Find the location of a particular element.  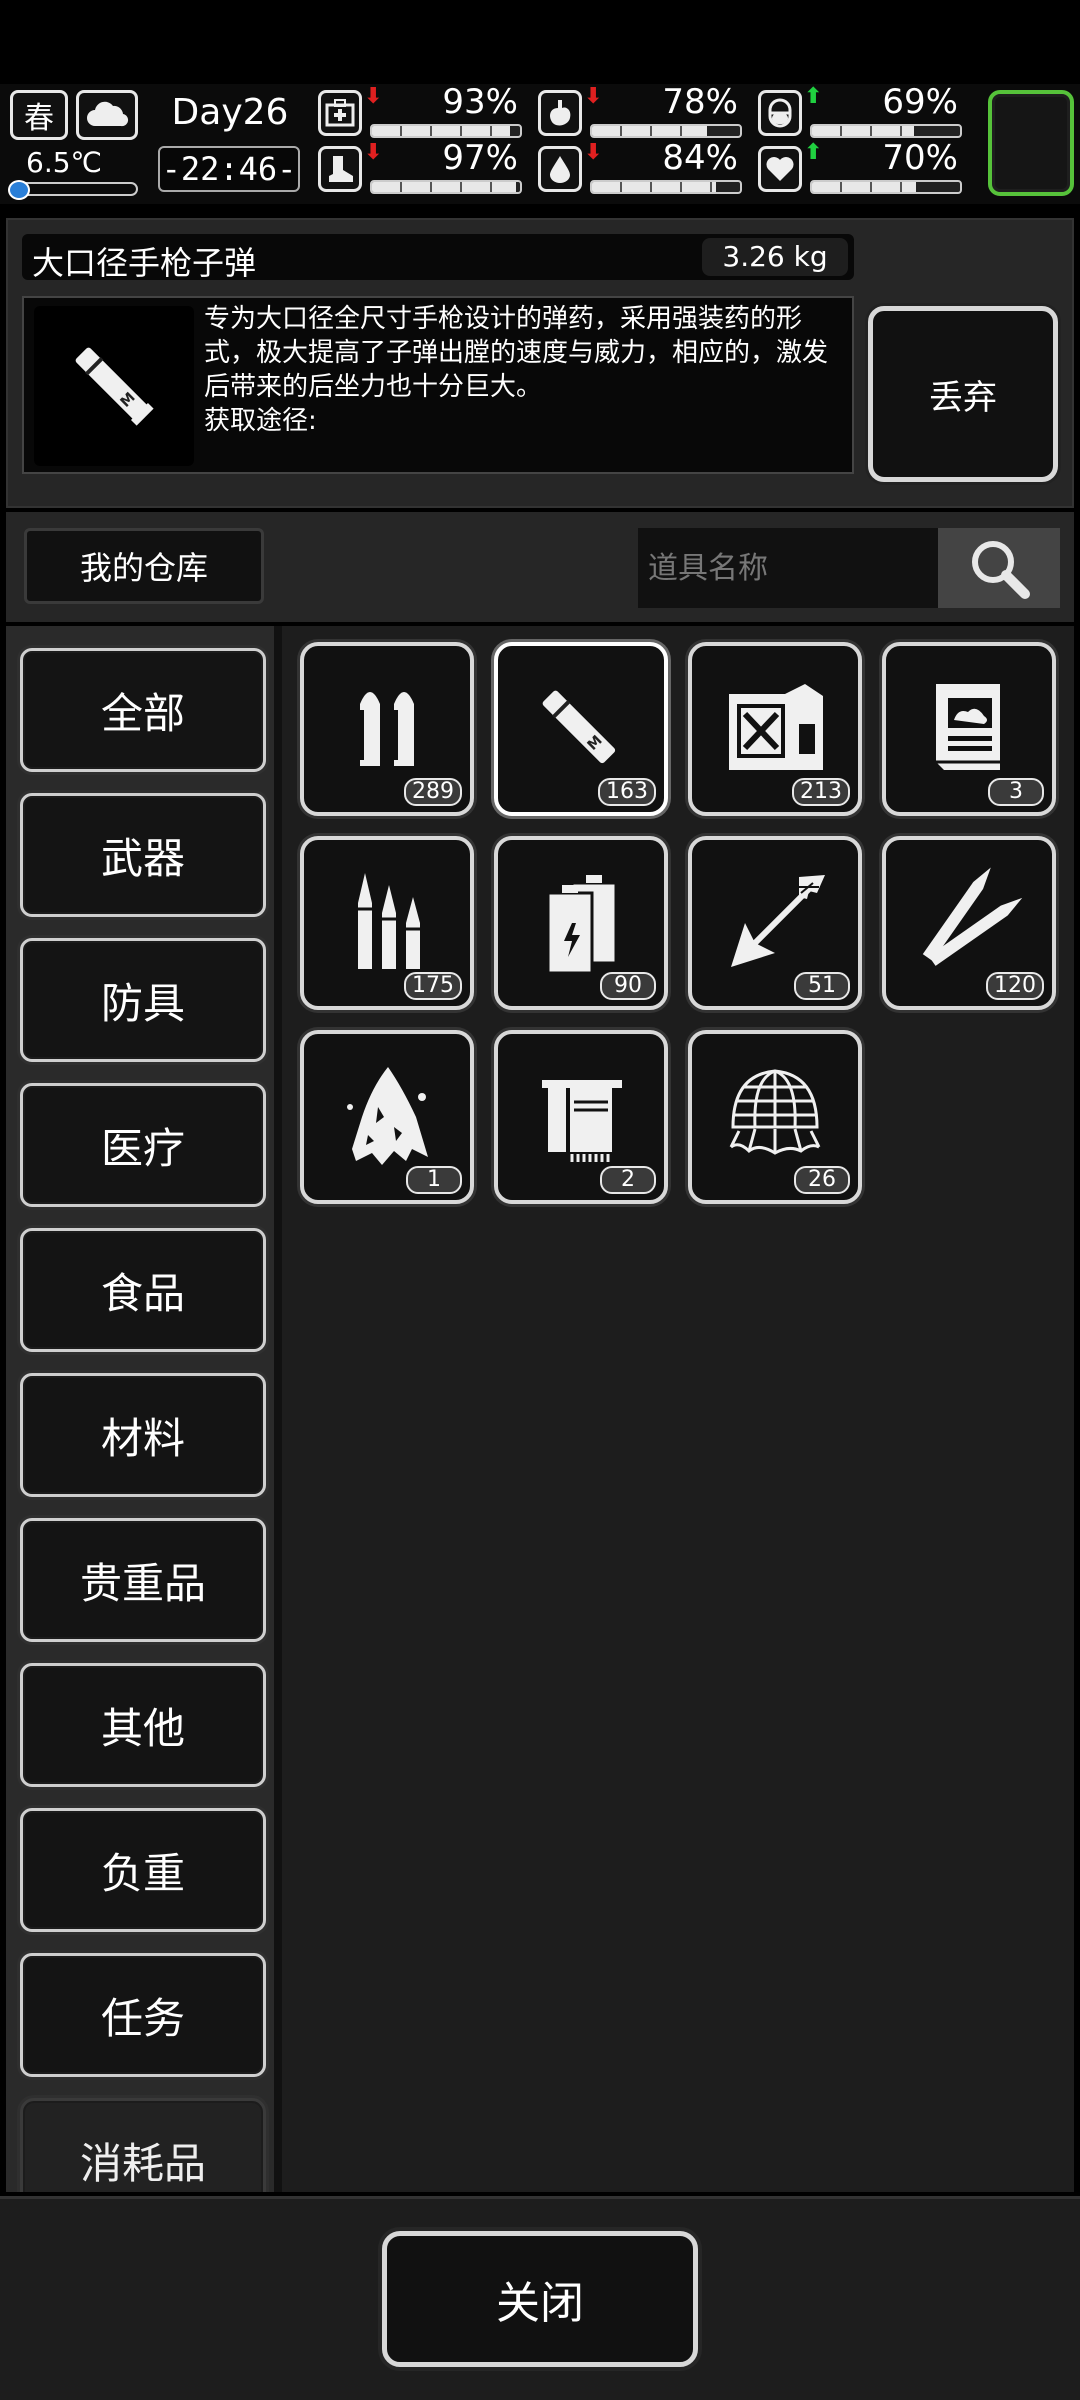

warehouse-label: 我的仓库 is located at coordinates (144, 566).